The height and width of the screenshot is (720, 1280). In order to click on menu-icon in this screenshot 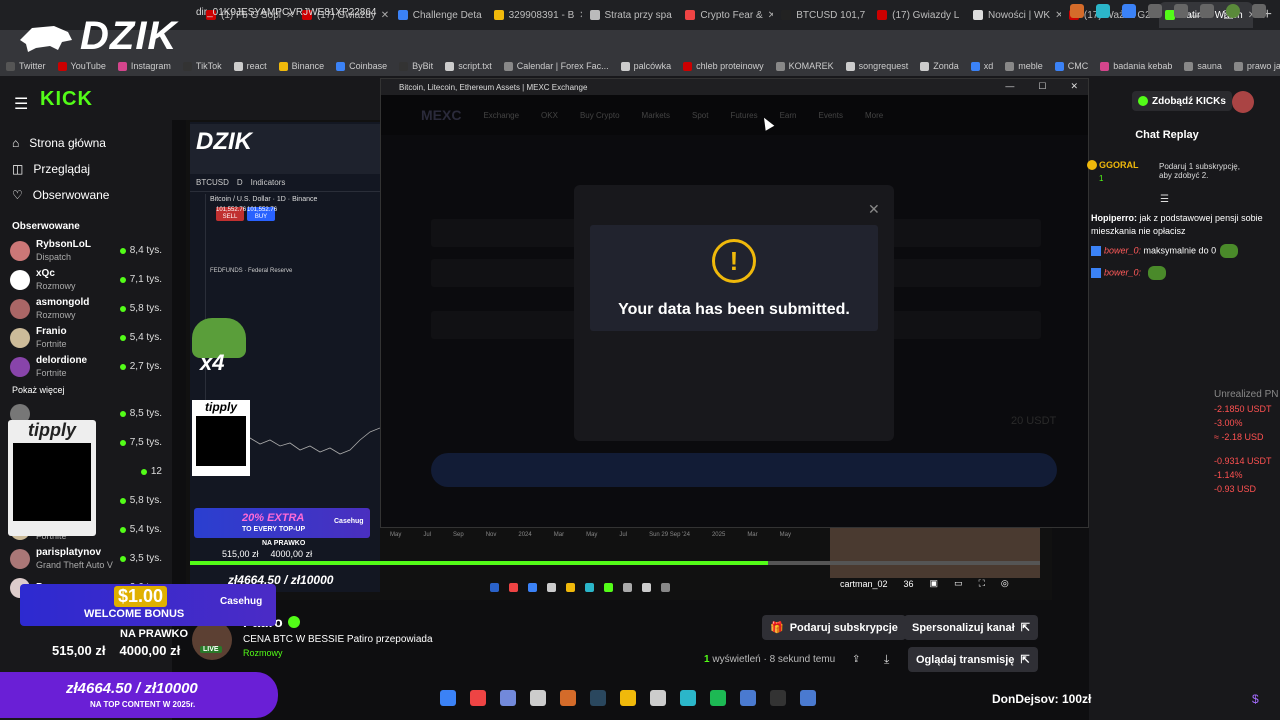, I will do `click(1259, 11)`.